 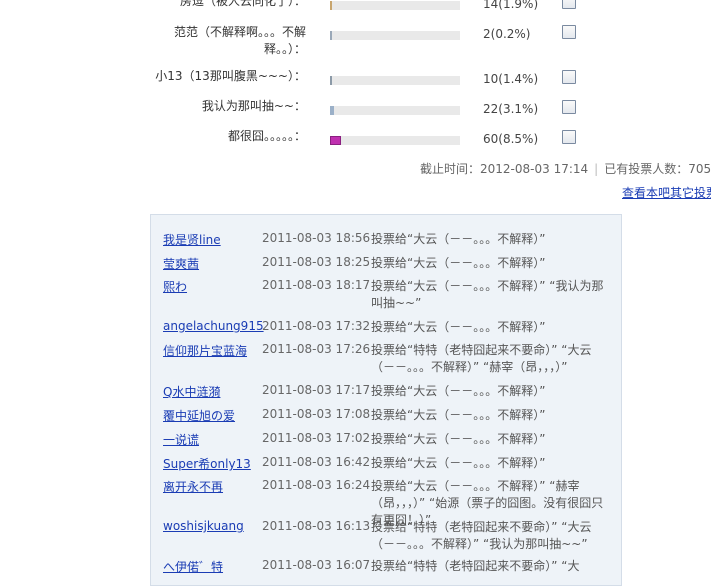 What do you see at coordinates (253, 106) in the screenshot?
I see `poll-option-label: 我认为那叫抽~~：` at bounding box center [253, 106].